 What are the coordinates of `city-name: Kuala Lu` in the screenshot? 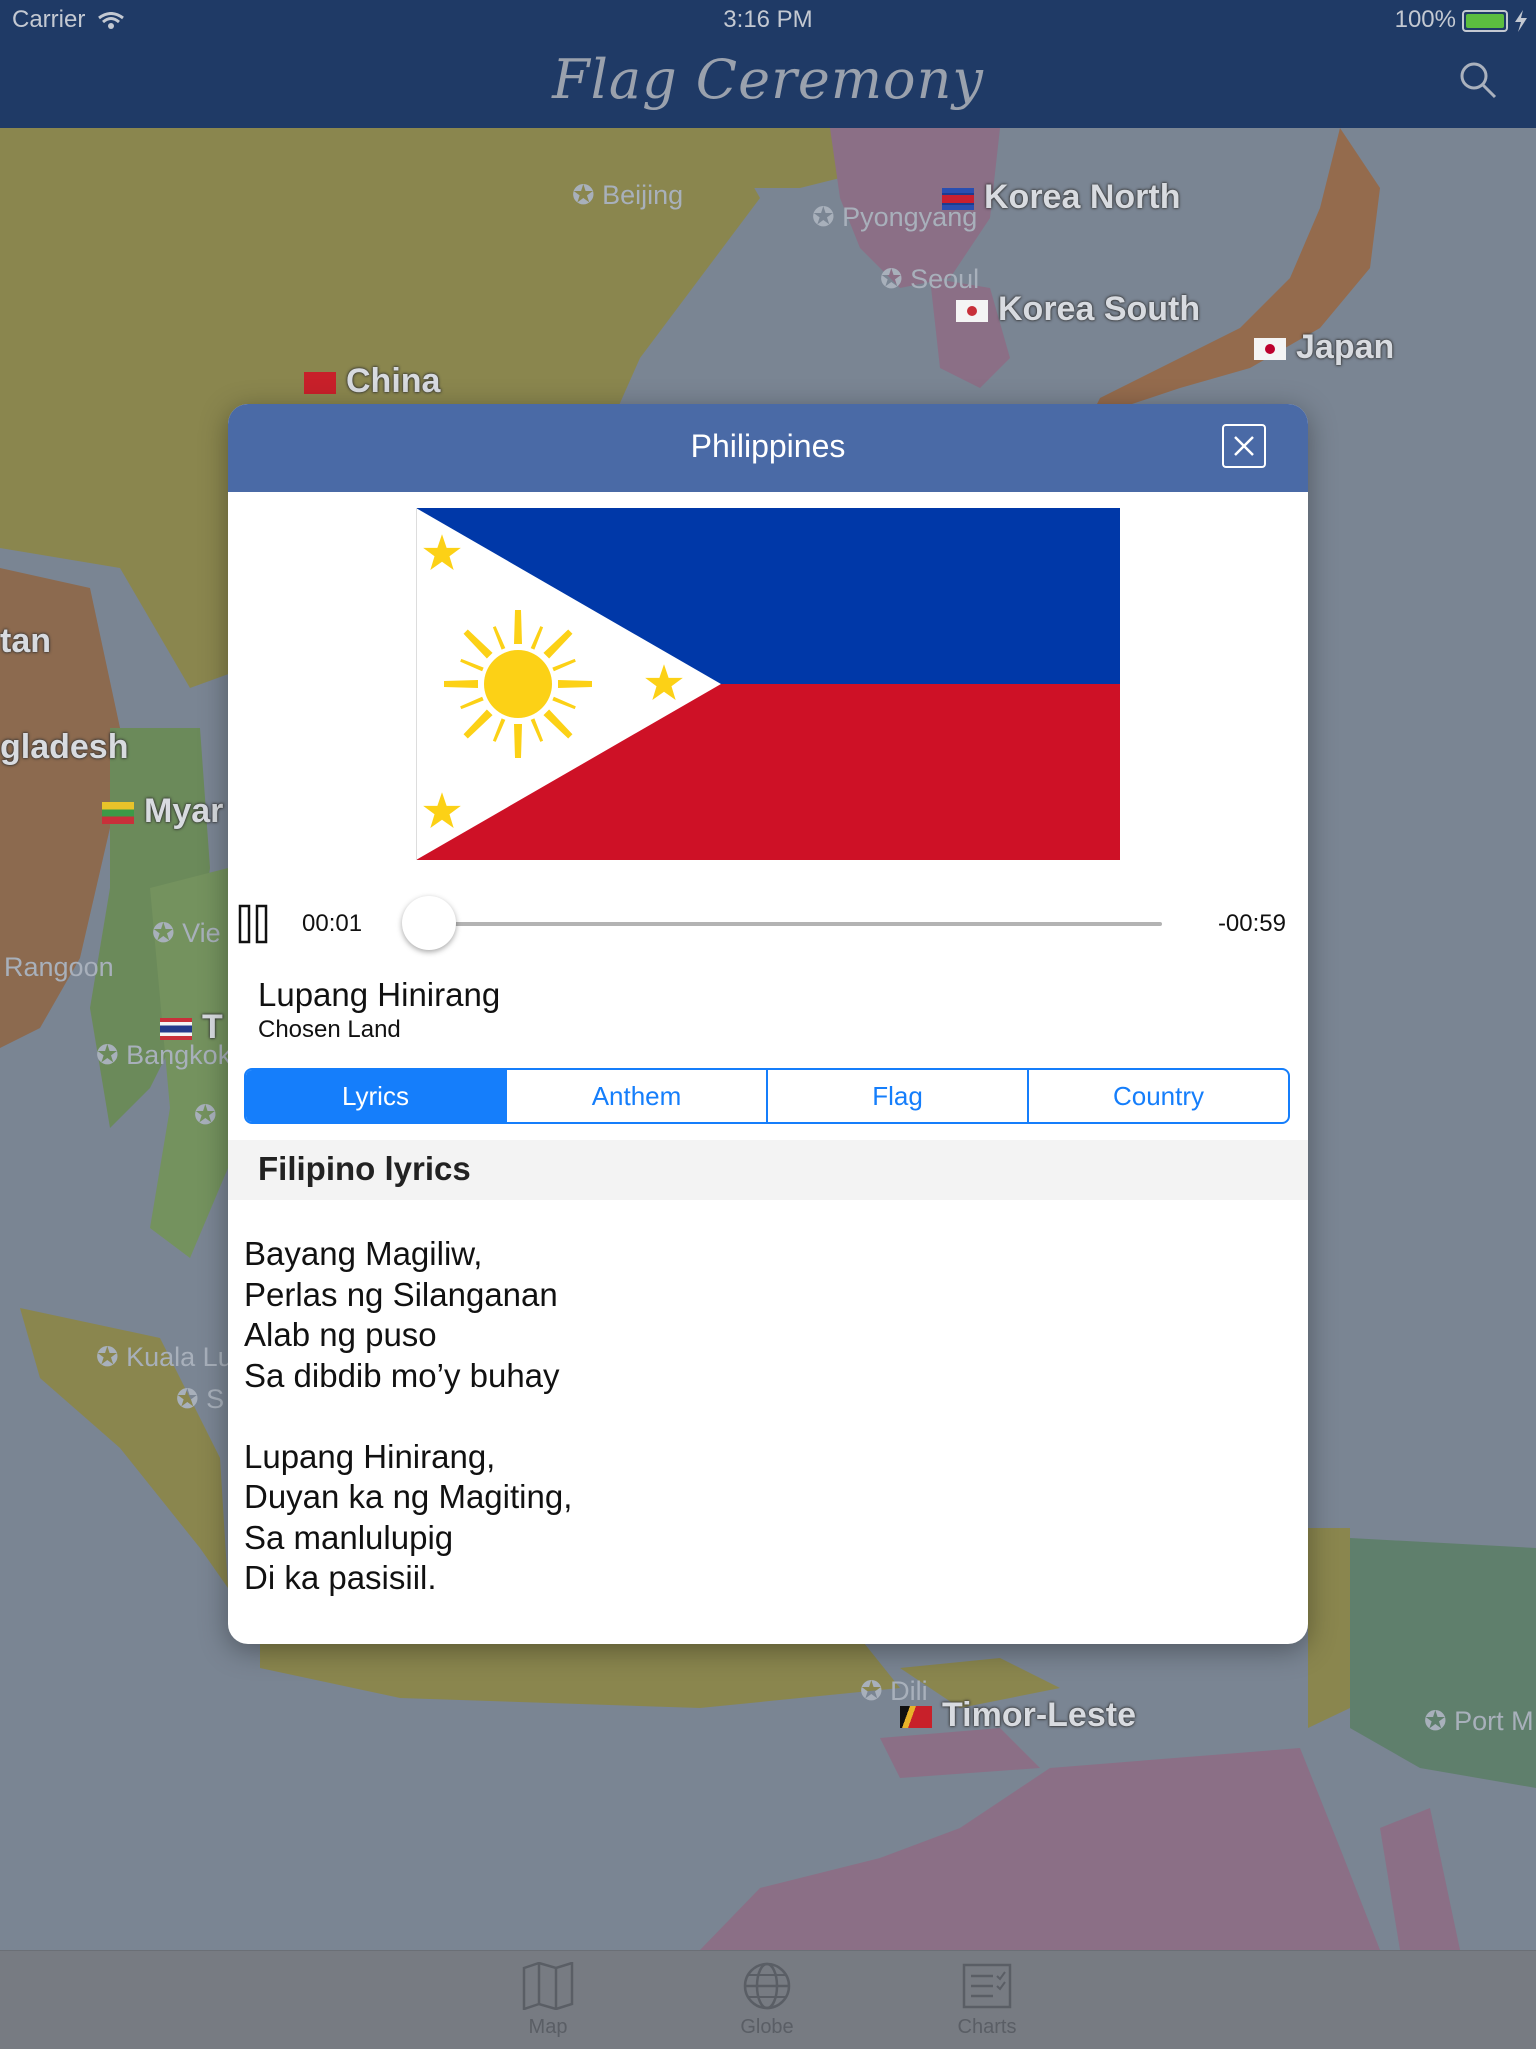 It's located at (179, 1357).